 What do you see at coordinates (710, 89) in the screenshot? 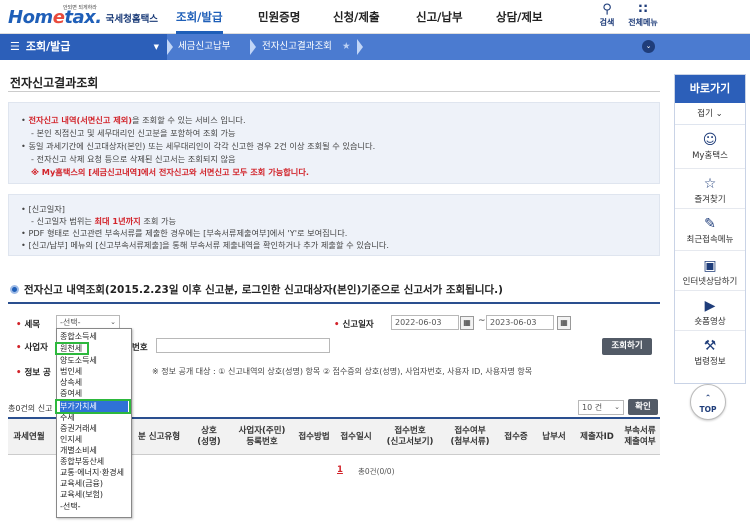
I see `quick-menu-title: 바로가기` at bounding box center [710, 89].